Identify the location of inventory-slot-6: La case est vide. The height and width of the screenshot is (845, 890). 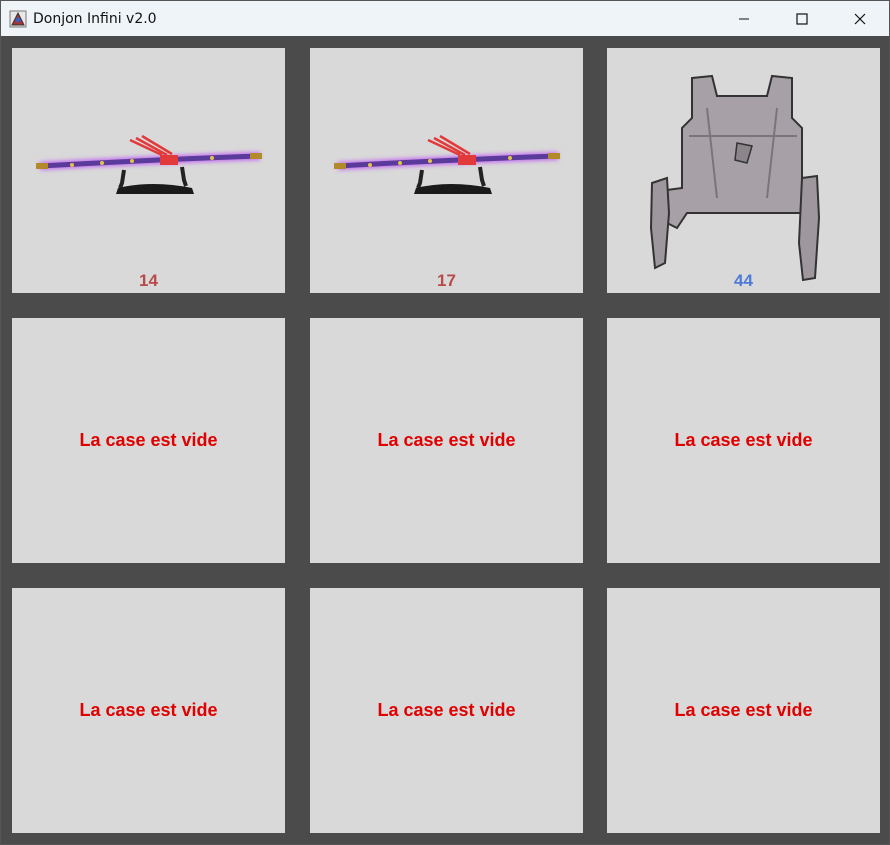
(743, 440).